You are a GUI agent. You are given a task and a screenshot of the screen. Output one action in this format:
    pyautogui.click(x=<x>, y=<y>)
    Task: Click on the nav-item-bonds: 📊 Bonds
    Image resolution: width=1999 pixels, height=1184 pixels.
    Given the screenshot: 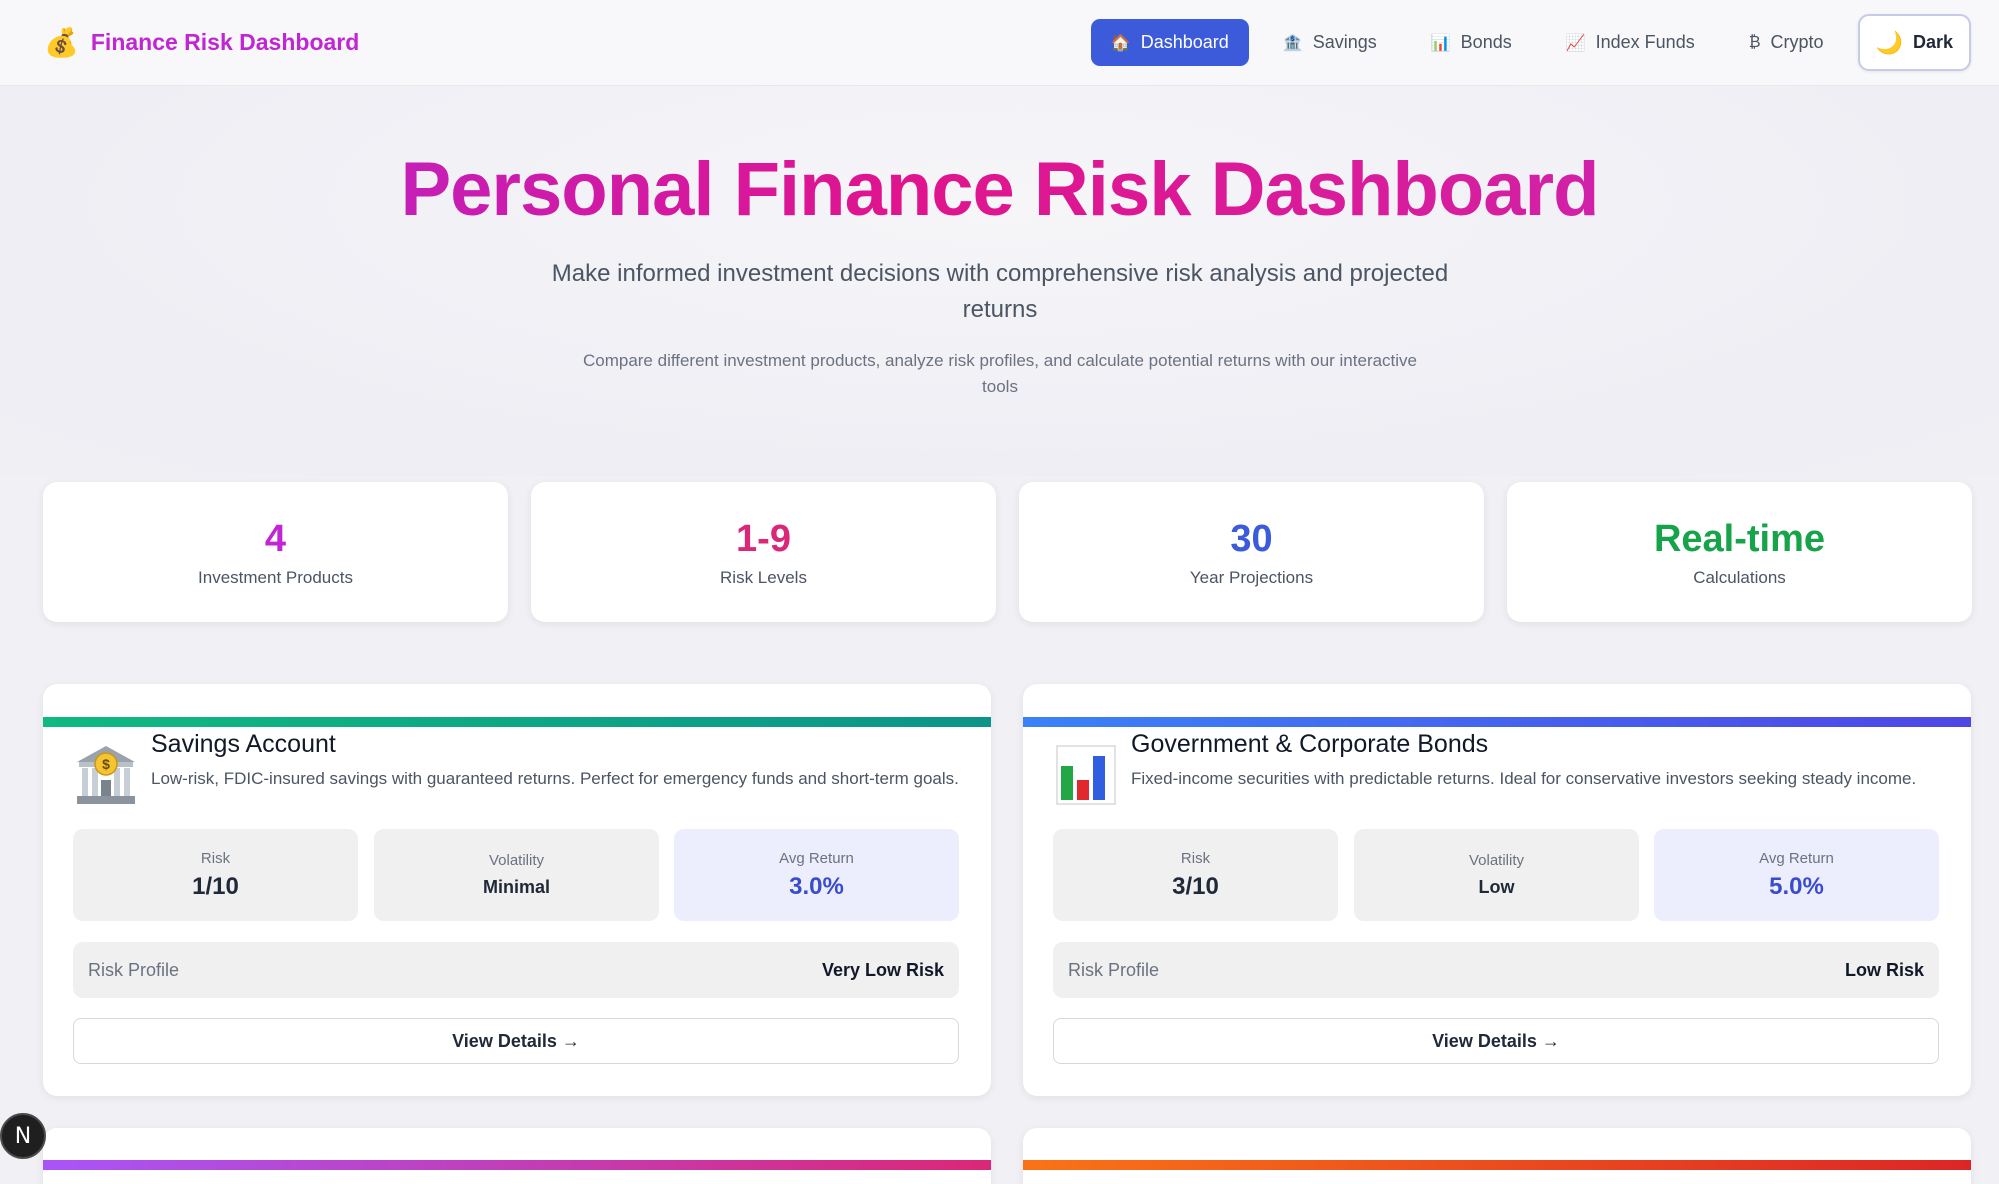 What is the action you would take?
    pyautogui.click(x=1471, y=42)
    